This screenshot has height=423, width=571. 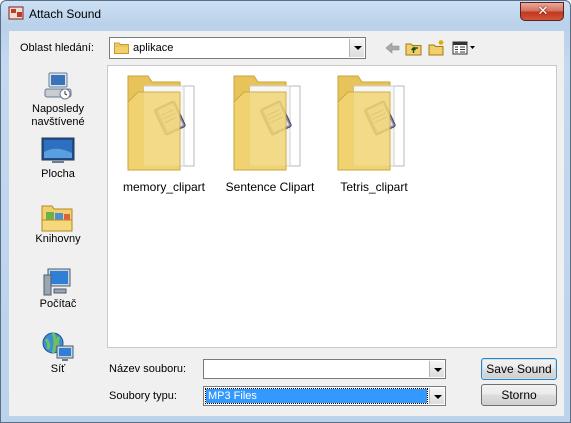 I want to click on place-label: Knihovny, so click(x=58, y=239).